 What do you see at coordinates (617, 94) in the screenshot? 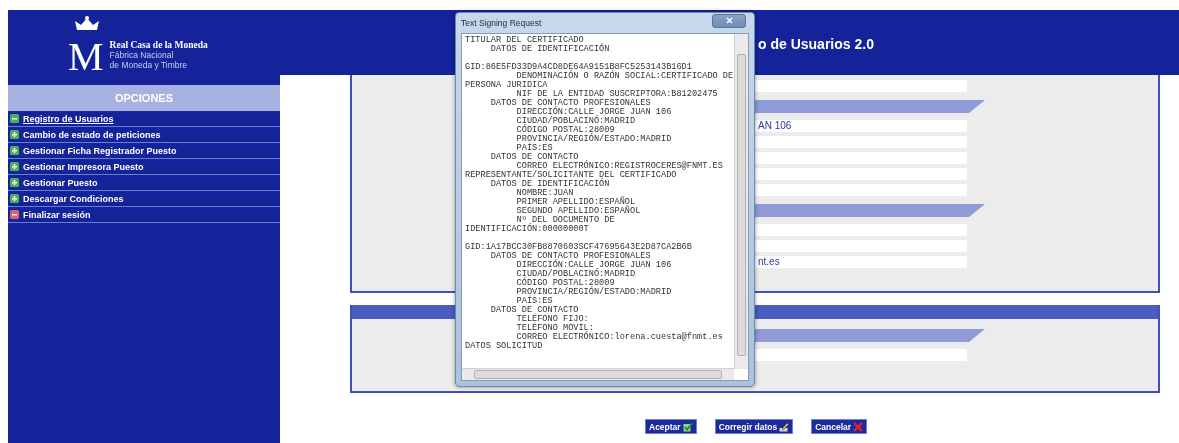
I see `certificate-text-line: NIF DE LA ENTIDAD SUSCRIPTORA:B81202475` at bounding box center [617, 94].